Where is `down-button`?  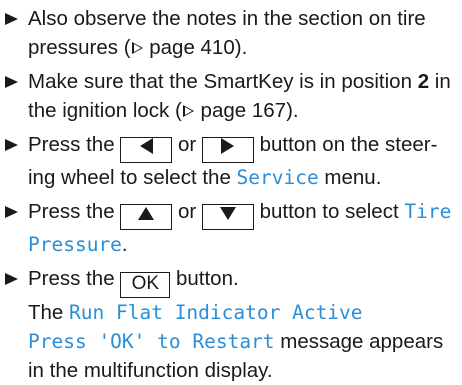 down-button is located at coordinates (227, 217).